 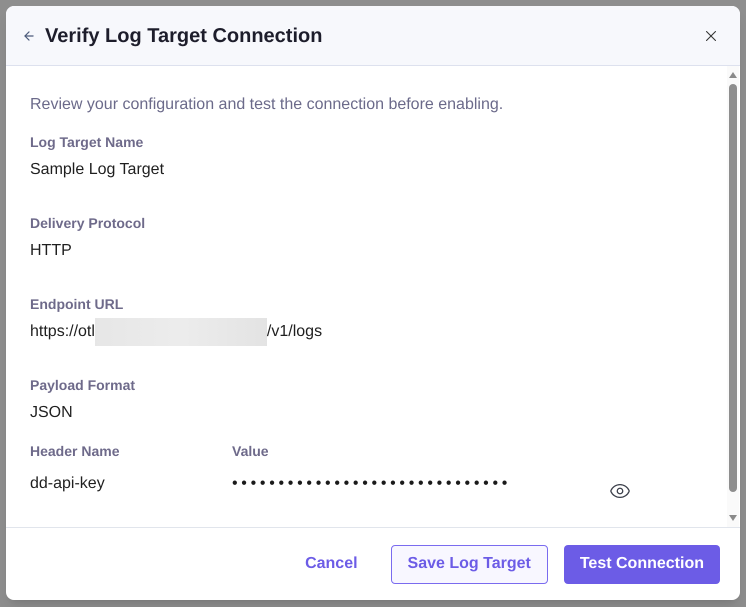 What do you see at coordinates (294, 332) in the screenshot?
I see `field-value: /v1/logs` at bounding box center [294, 332].